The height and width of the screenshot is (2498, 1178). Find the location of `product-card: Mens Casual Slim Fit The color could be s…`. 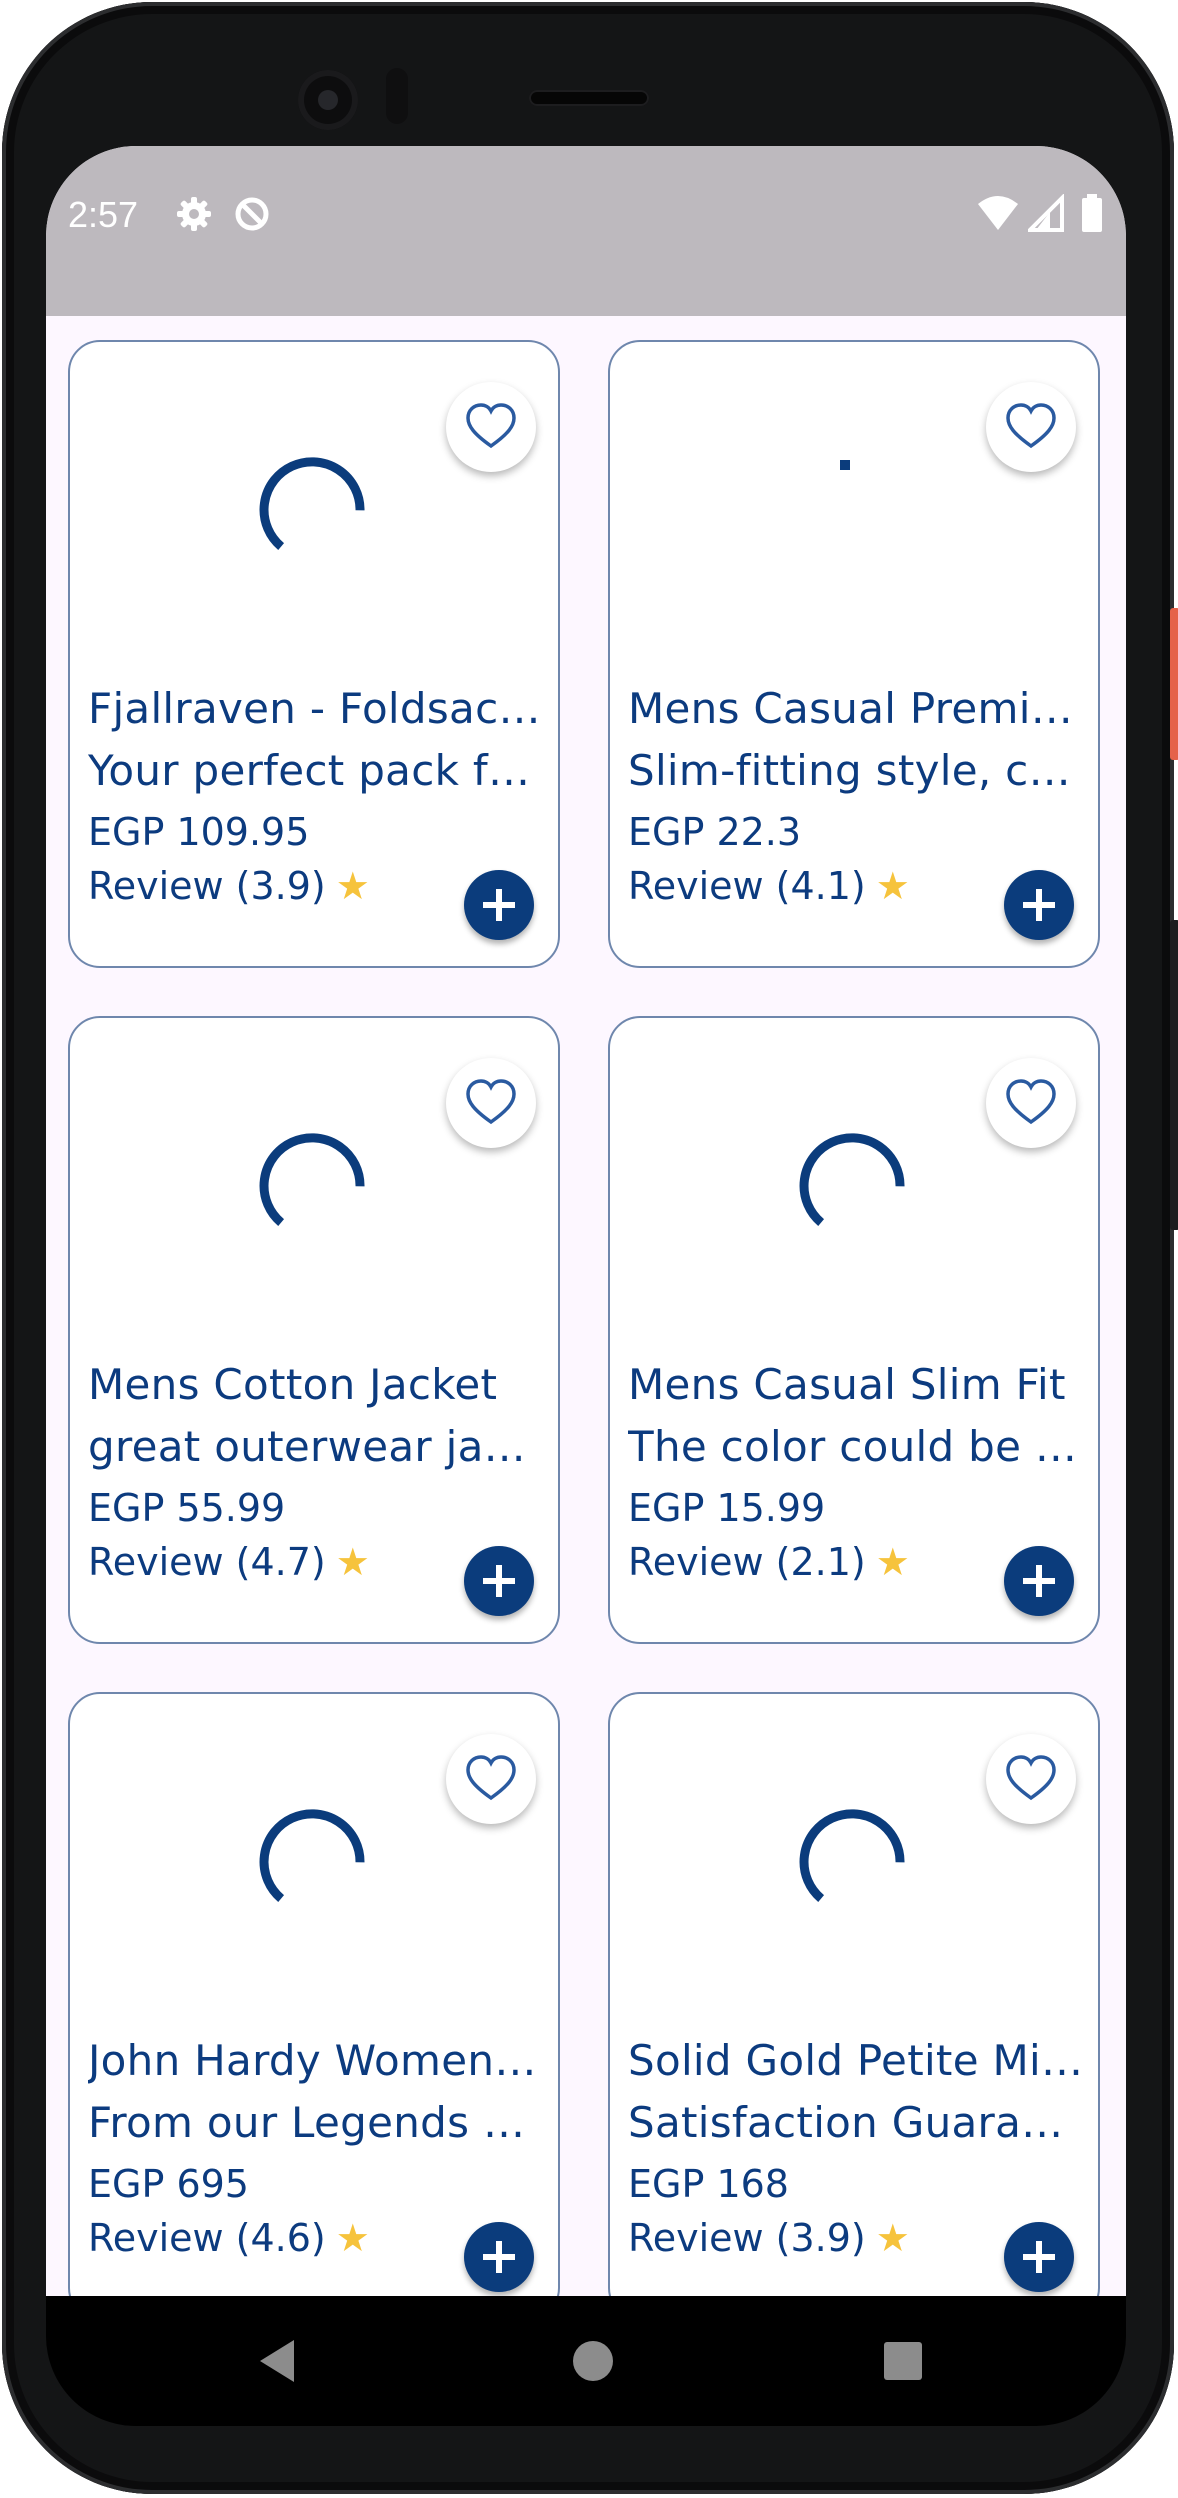

product-card: Mens Casual Slim Fit The color could be s… is located at coordinates (854, 1330).